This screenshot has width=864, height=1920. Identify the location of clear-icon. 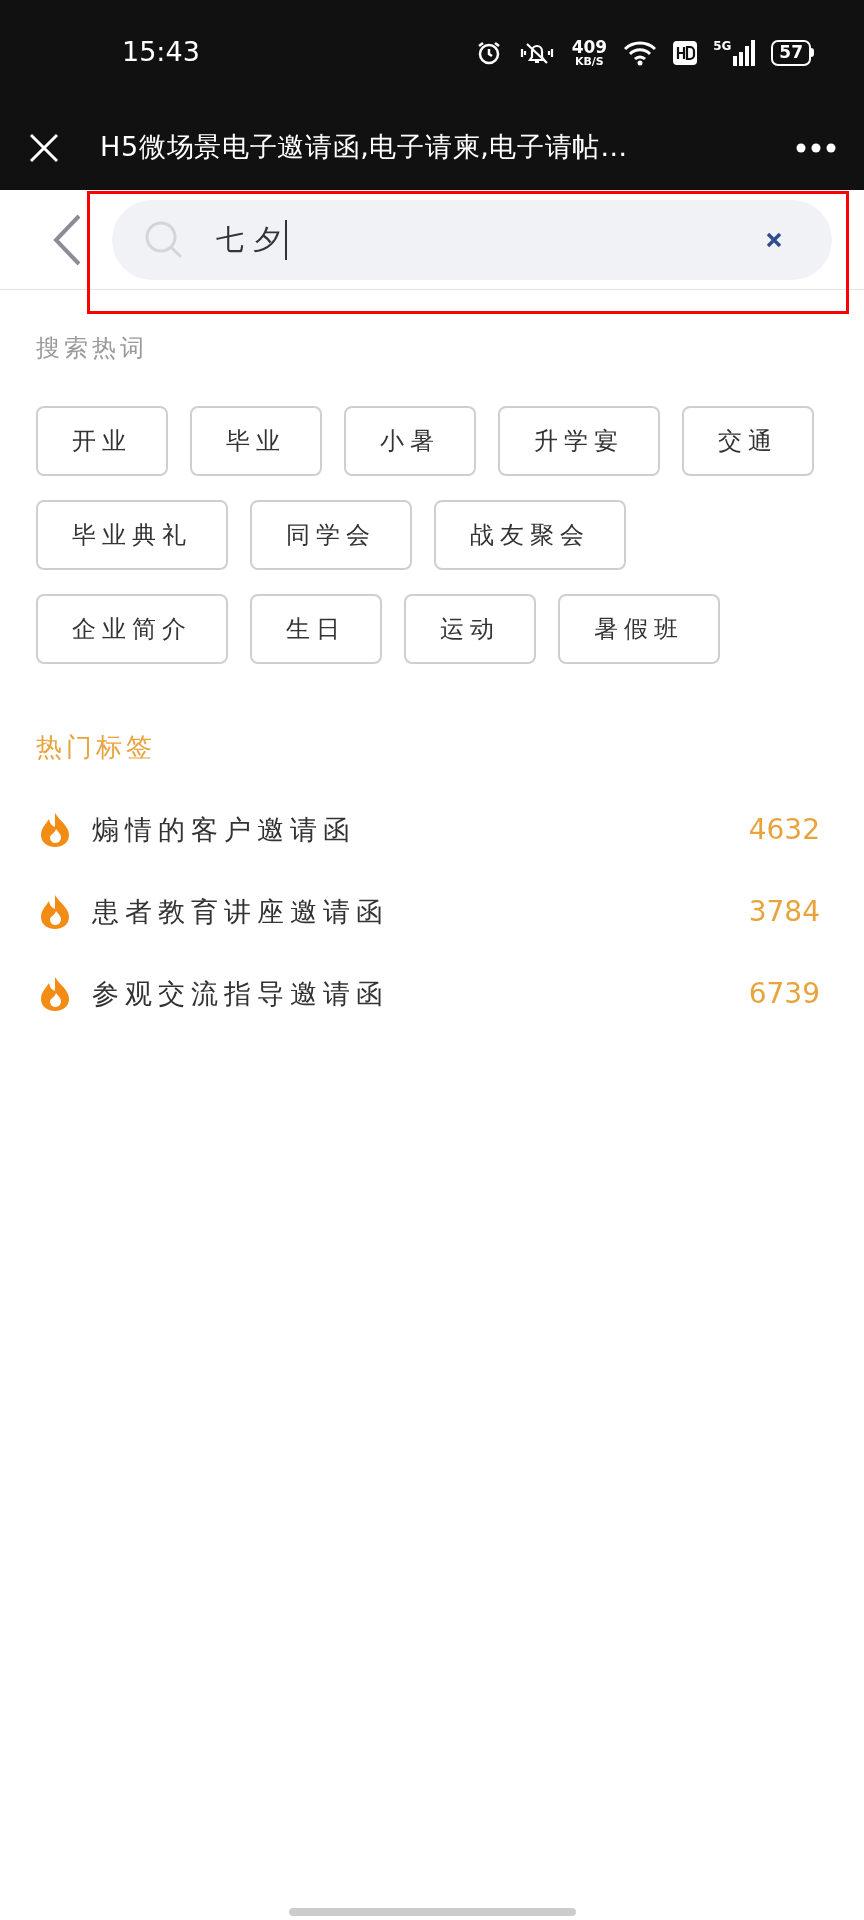
(774, 239).